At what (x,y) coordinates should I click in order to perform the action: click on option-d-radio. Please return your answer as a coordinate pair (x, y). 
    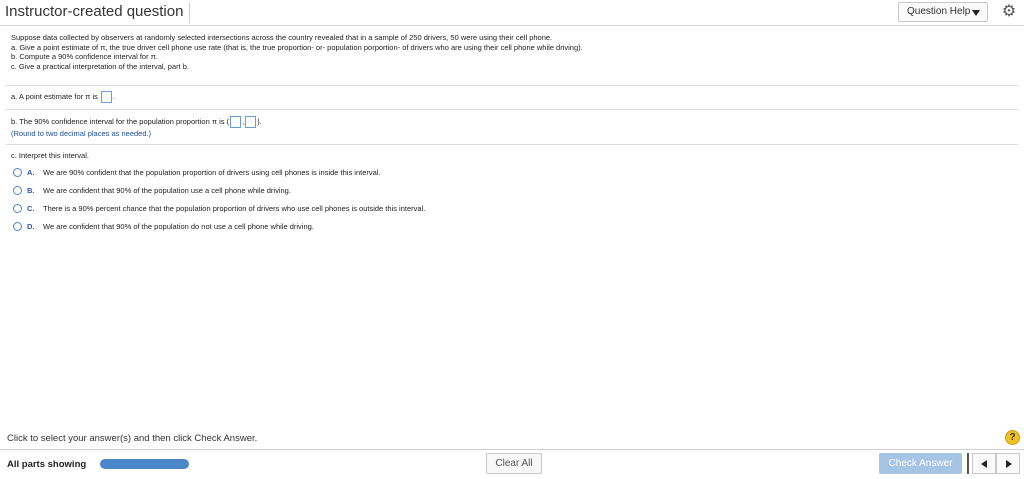
    Looking at the image, I should click on (17, 226).